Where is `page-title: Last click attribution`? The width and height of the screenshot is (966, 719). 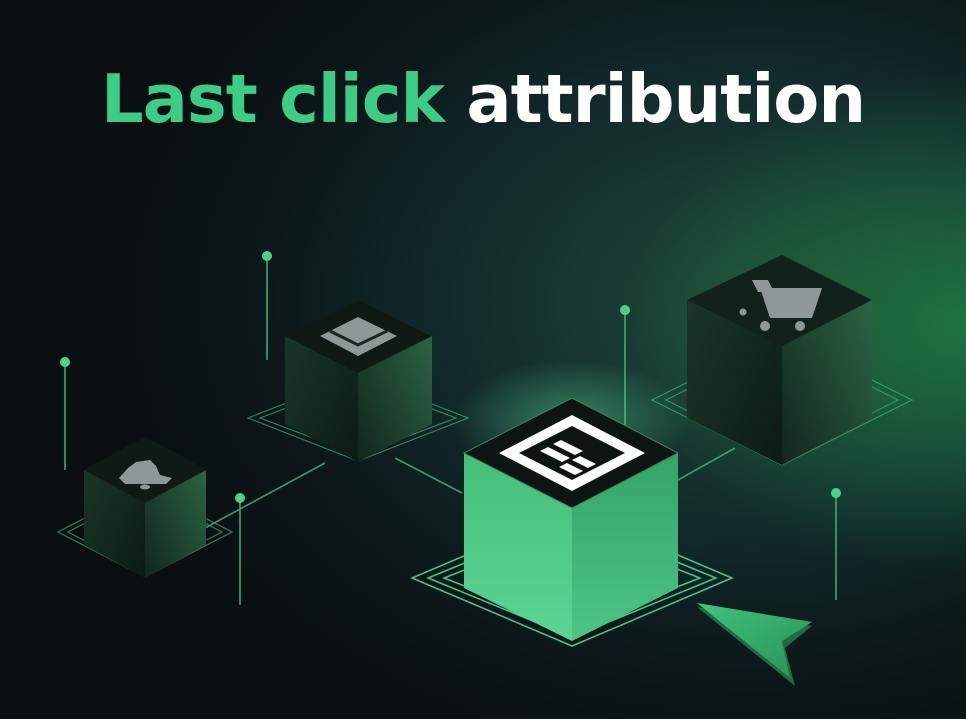 page-title: Last click attribution is located at coordinates (483, 99).